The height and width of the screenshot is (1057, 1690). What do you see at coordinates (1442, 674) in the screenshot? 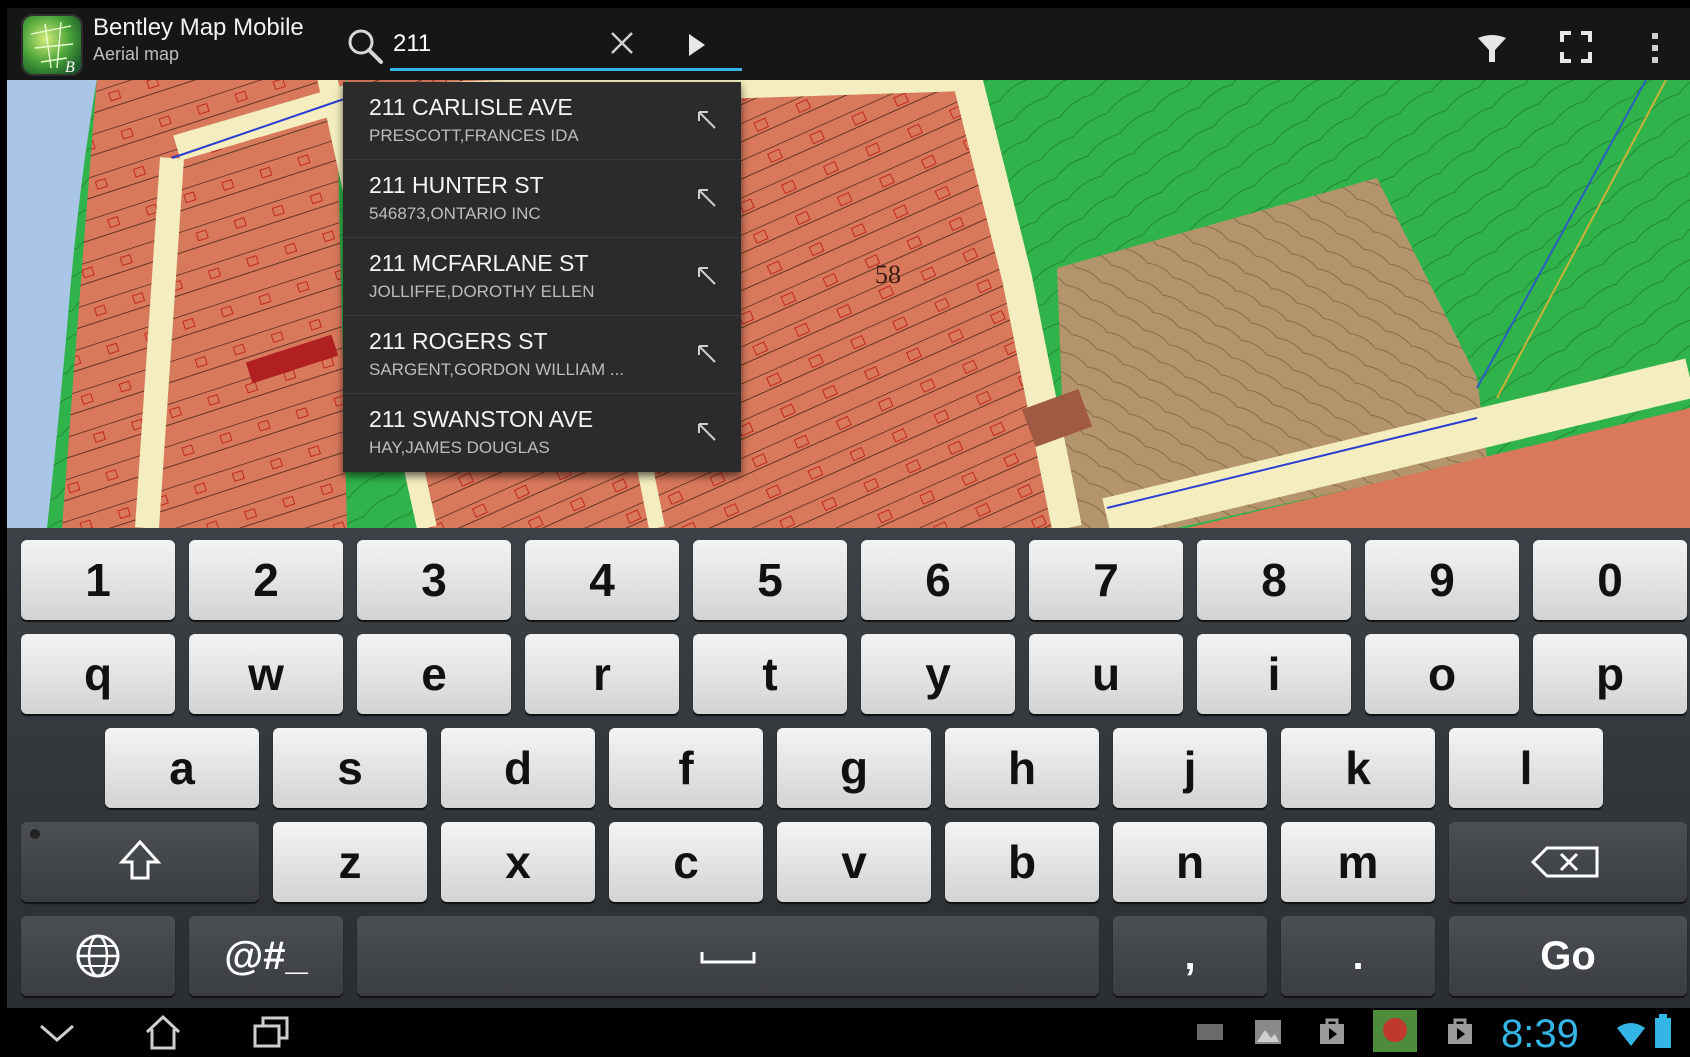
I see `key-o: o` at bounding box center [1442, 674].